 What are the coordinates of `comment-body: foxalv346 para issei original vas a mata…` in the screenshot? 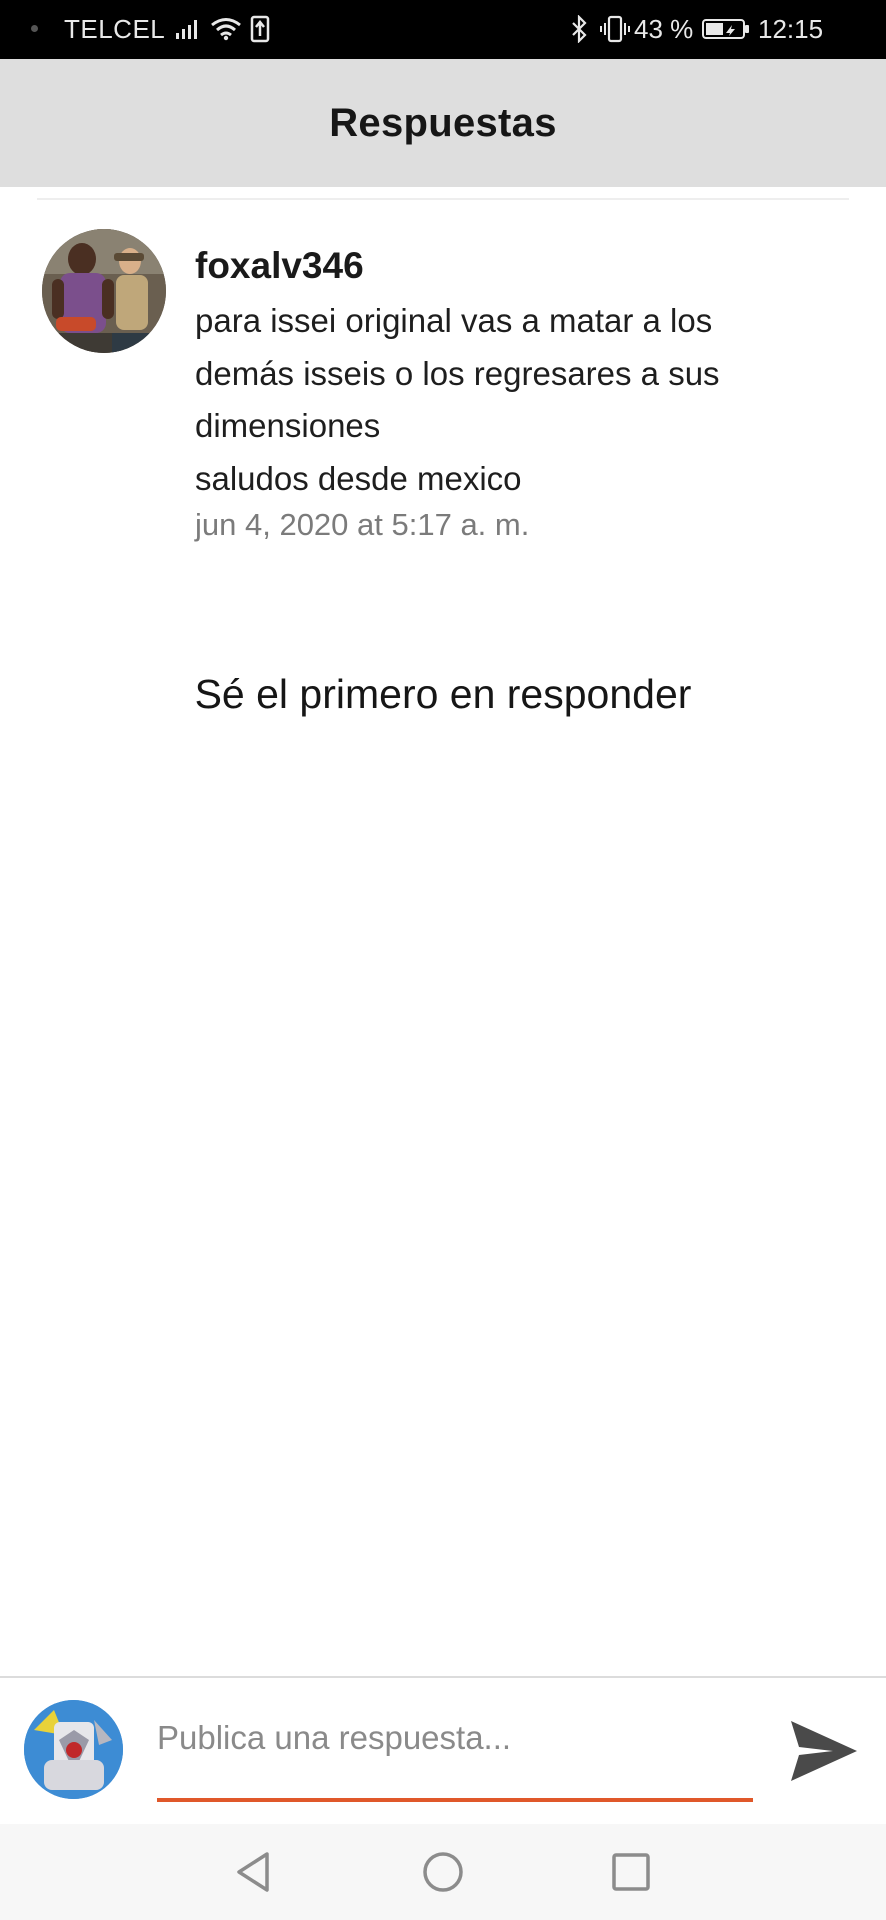 It's located at (505, 394).